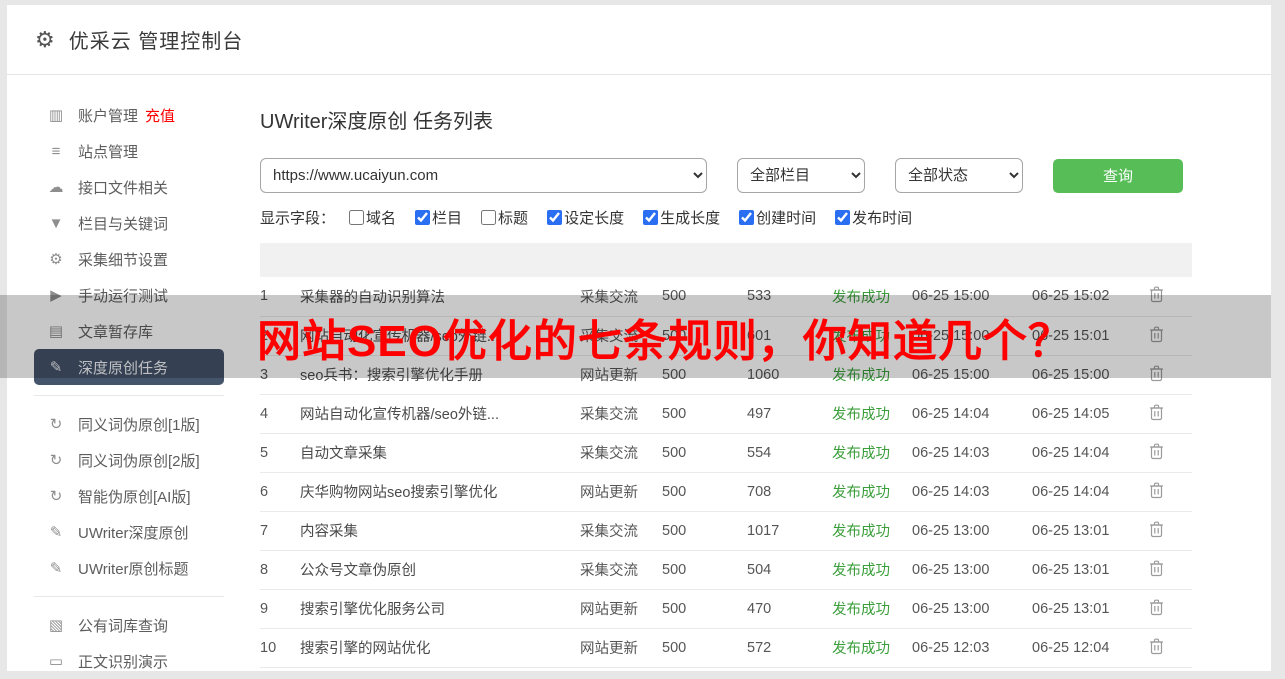 The height and width of the screenshot is (679, 1285). What do you see at coordinates (56, 151) in the screenshot?
I see `server-icon: ≡` at bounding box center [56, 151].